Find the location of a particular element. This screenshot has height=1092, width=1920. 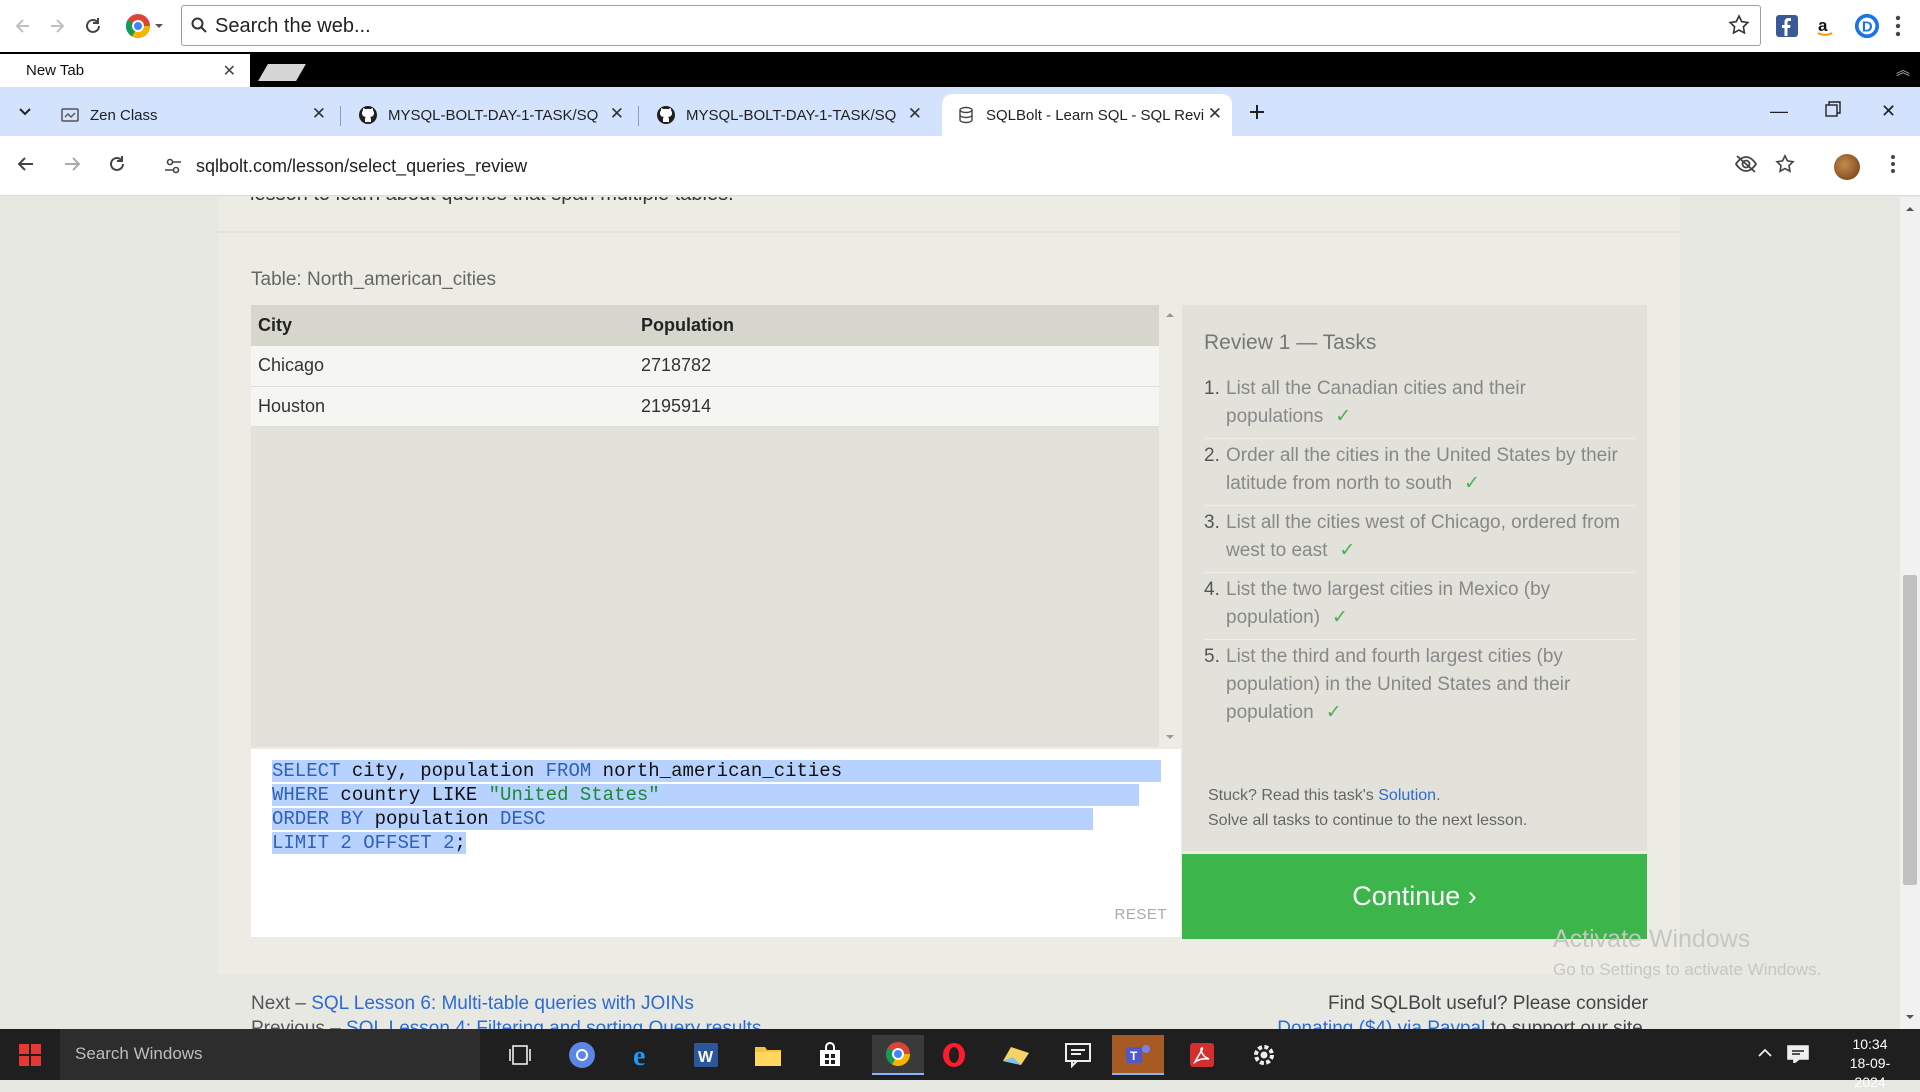

new-tab-button is located at coordinates (282, 72).